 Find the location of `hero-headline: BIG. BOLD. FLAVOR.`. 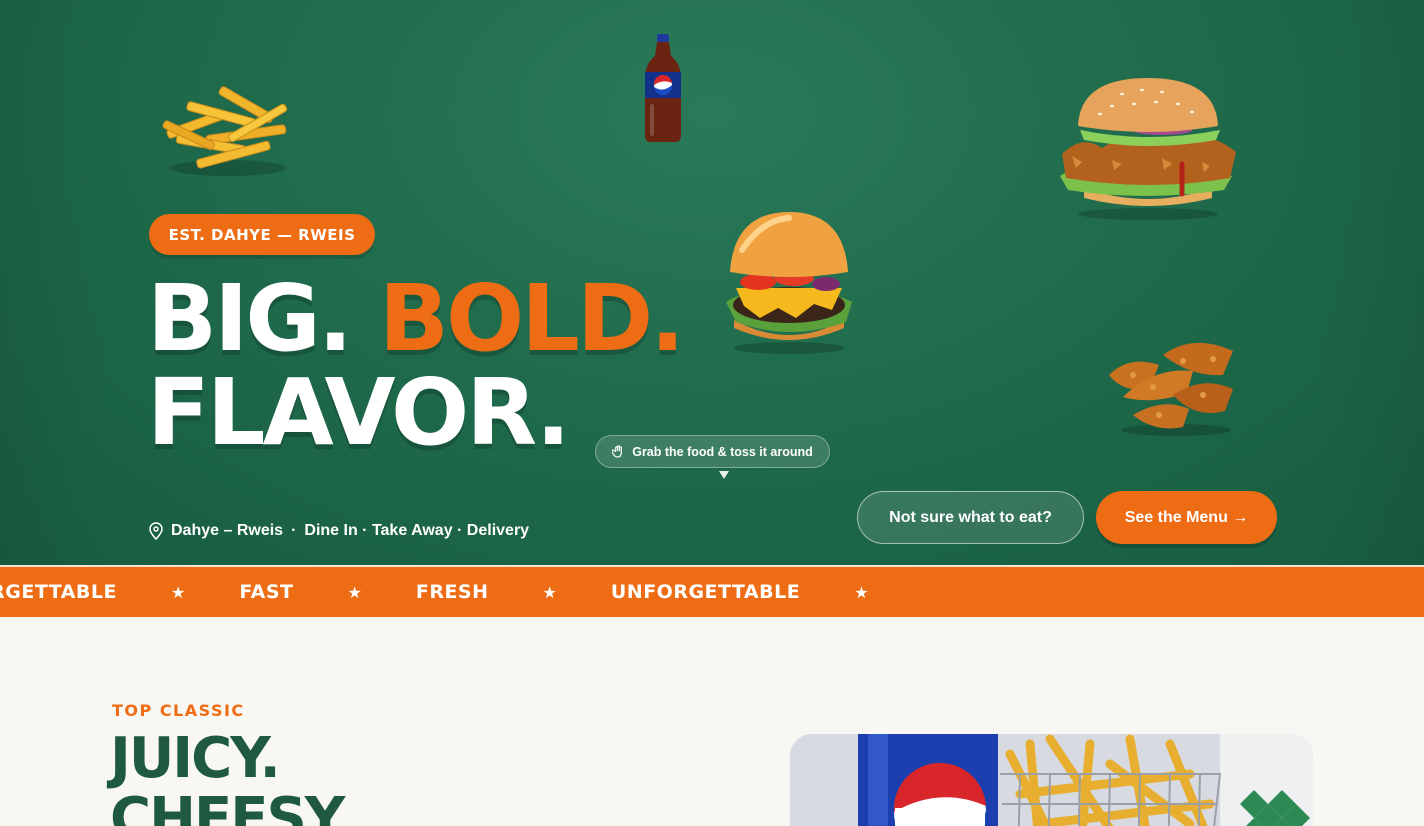

hero-headline: BIG. BOLD. FLAVOR. is located at coordinates (416, 366).